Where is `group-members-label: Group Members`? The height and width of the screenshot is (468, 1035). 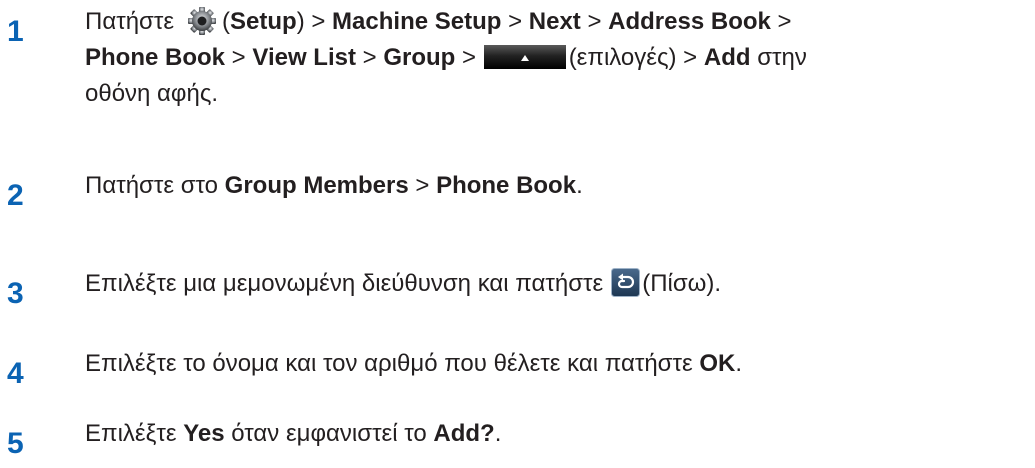 group-members-label: Group Members is located at coordinates (316, 185).